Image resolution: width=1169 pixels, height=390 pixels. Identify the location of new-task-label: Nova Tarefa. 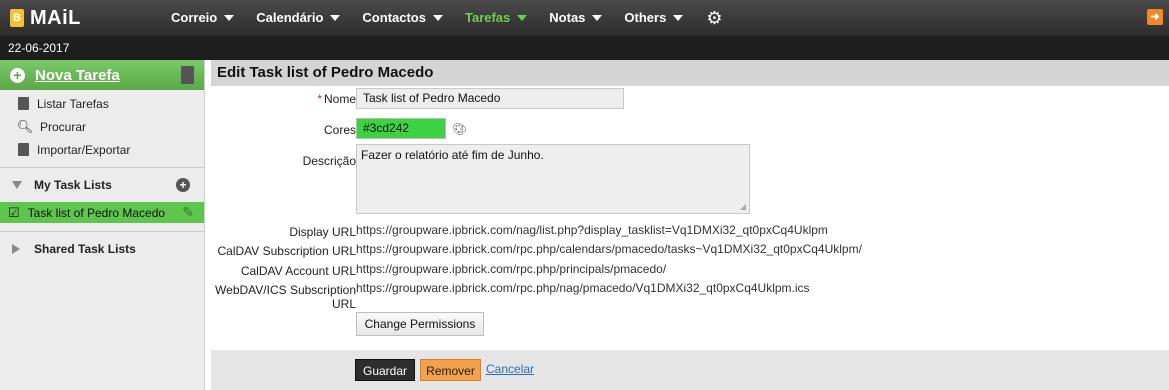
(77, 75).